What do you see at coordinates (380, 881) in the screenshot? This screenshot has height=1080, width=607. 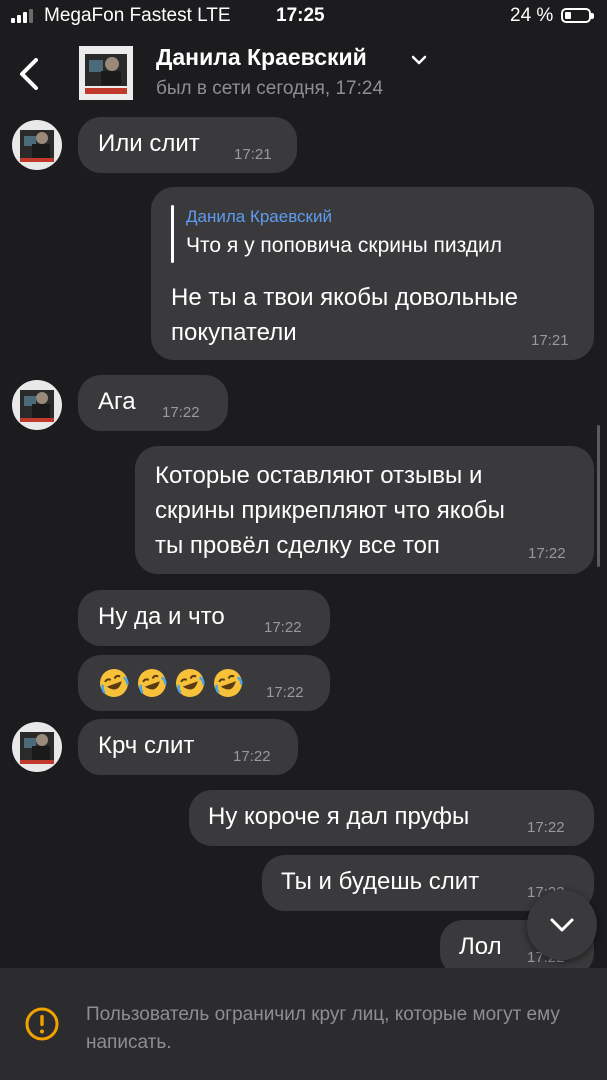 I see `message-text: Ты и будешь слит` at bounding box center [380, 881].